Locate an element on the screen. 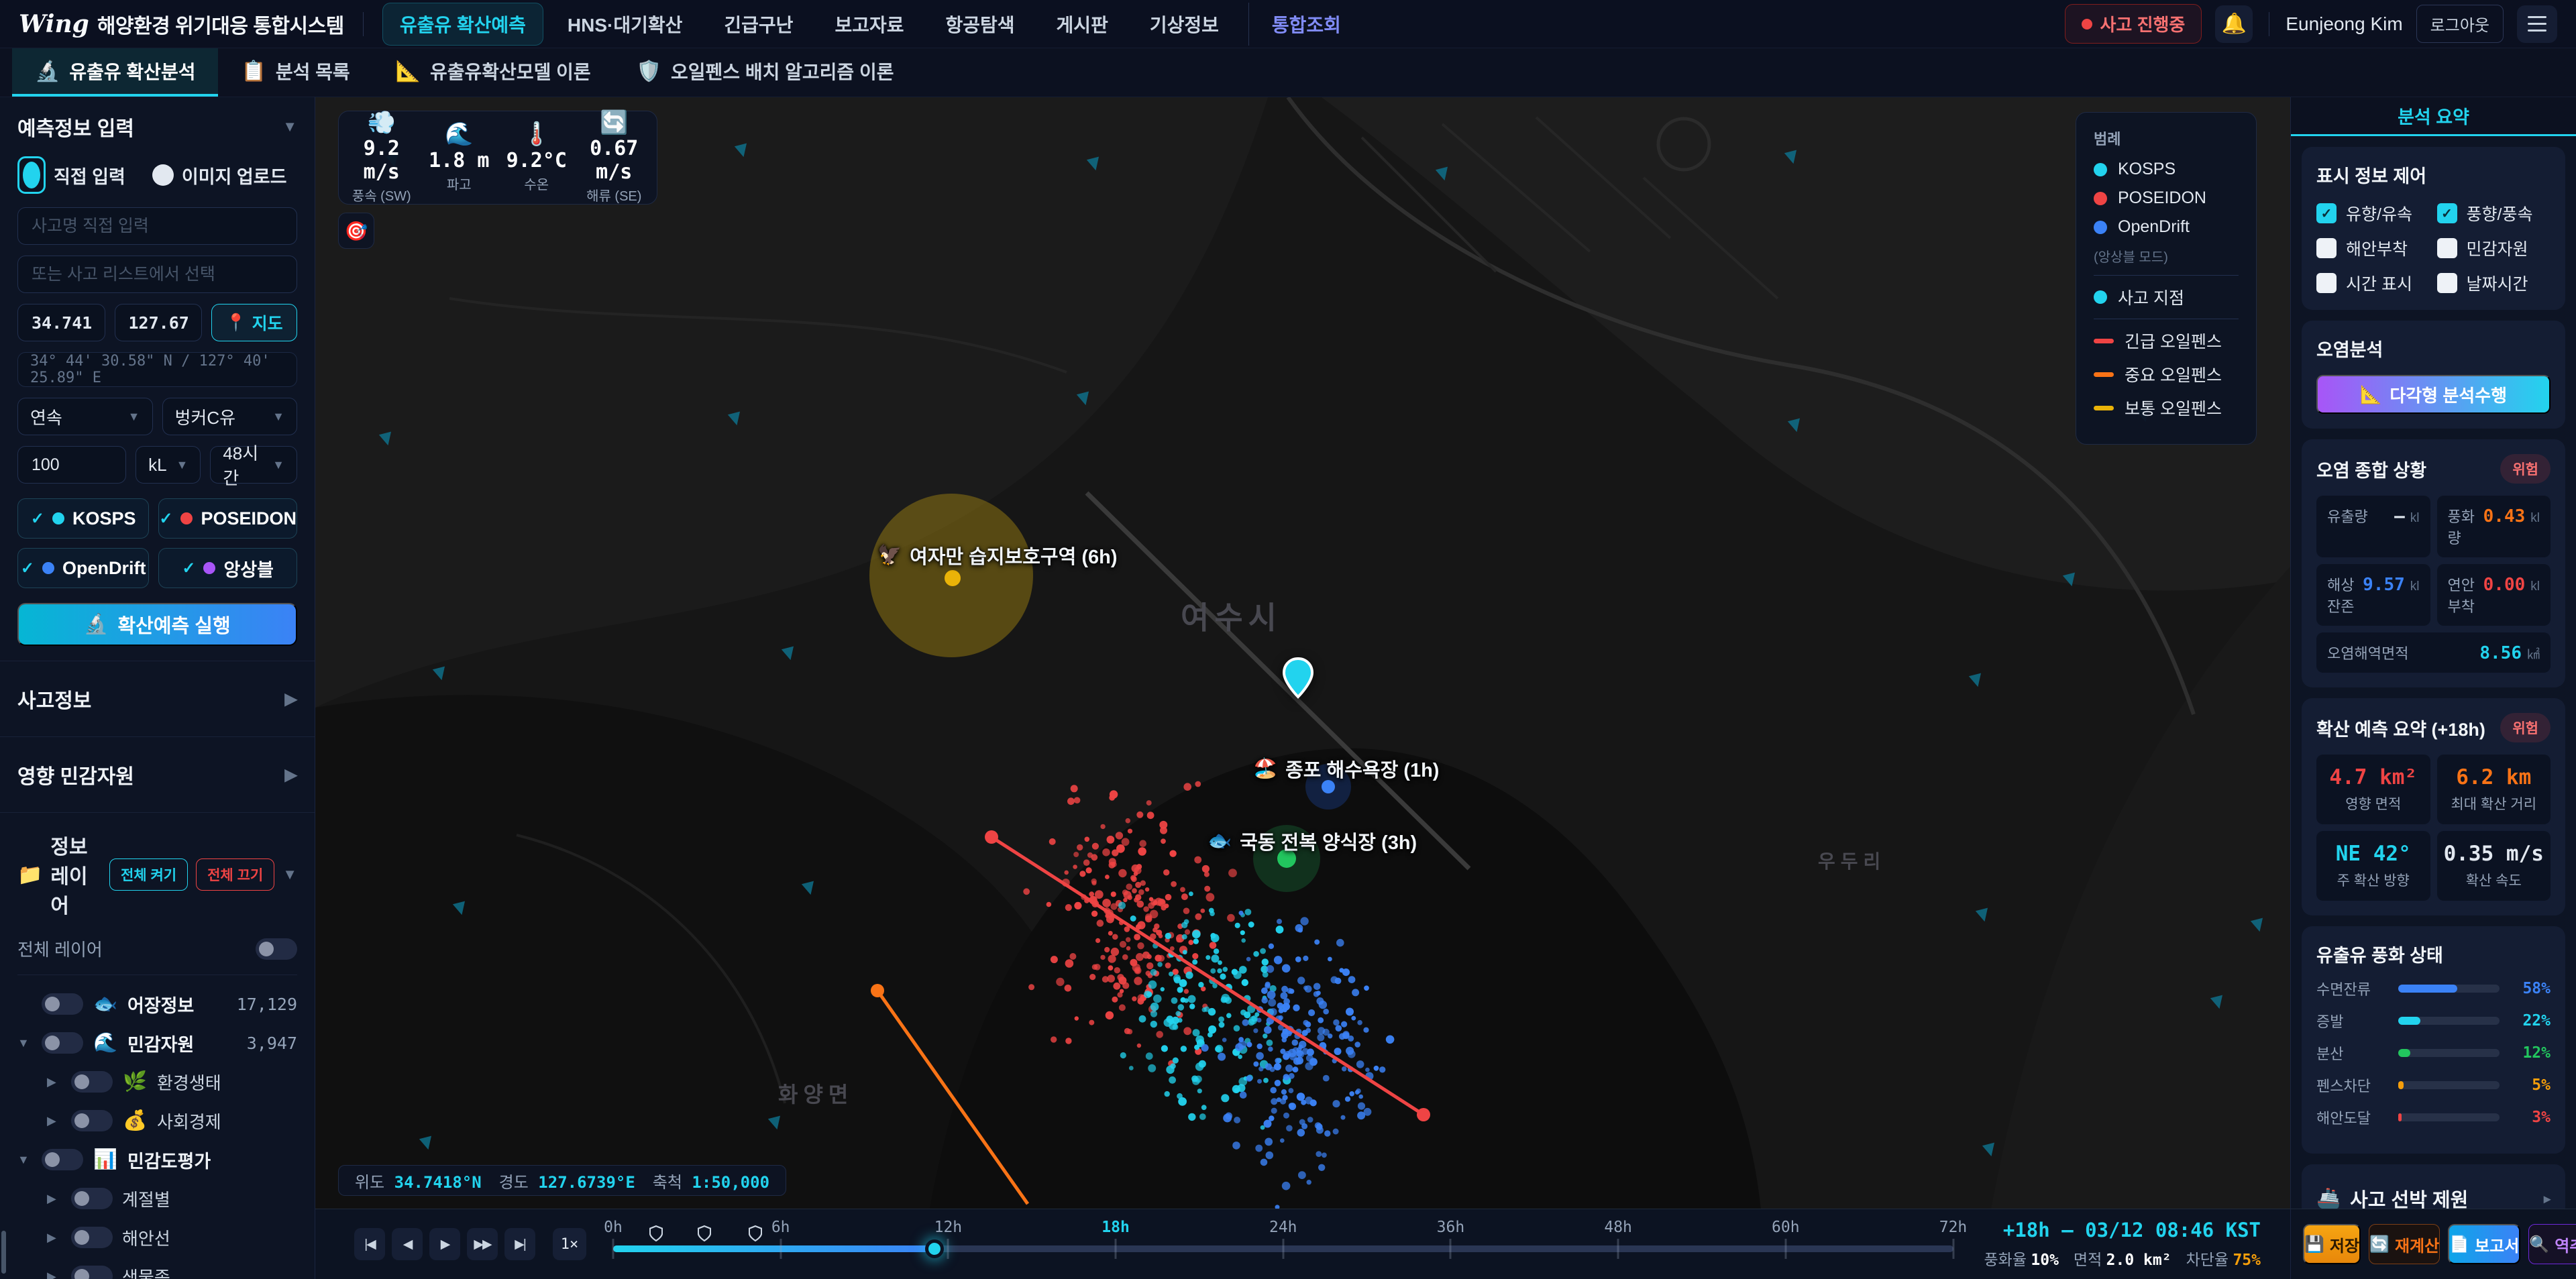 This screenshot has height=1279, width=2576. timeline-handle is located at coordinates (935, 1248).